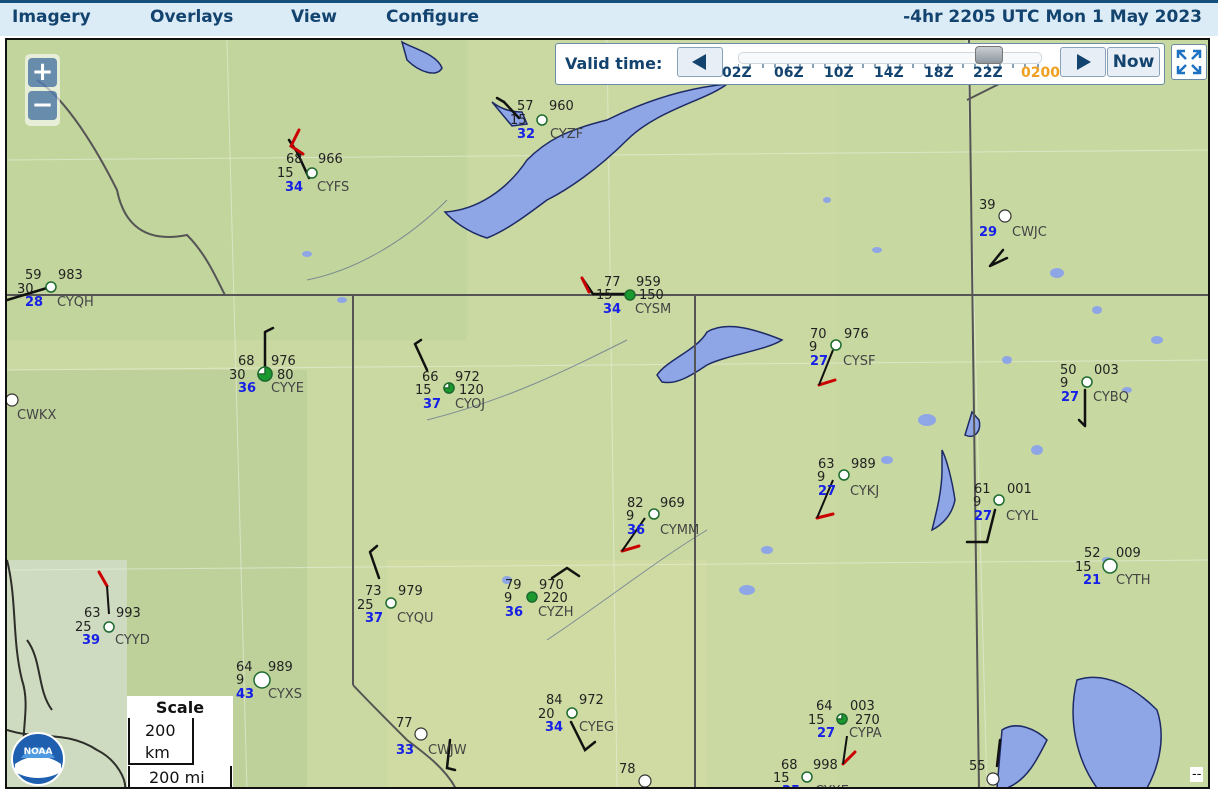 This screenshot has height=791, width=1218. Describe the element at coordinates (432, 17) in the screenshot. I see `menu-configure: Configure` at that location.